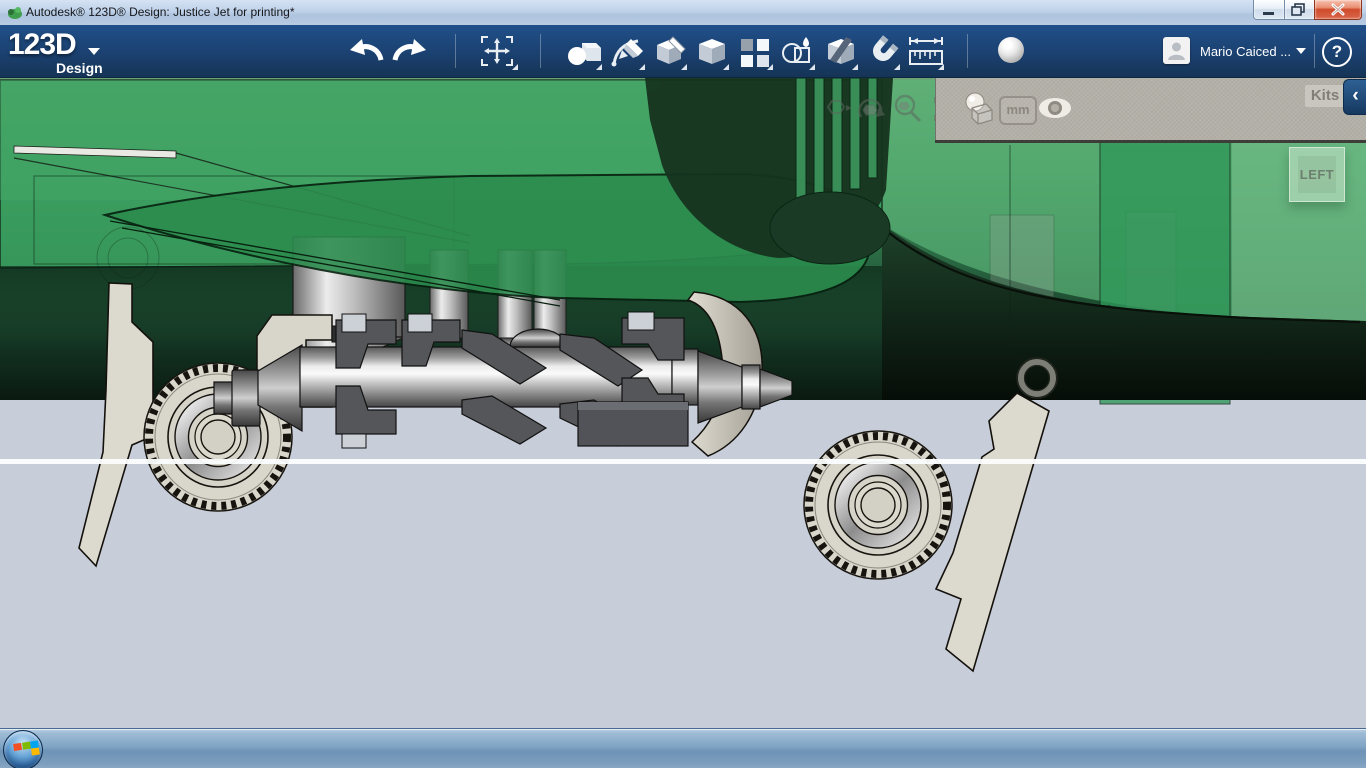 Image resolution: width=1366 pixels, height=768 pixels. I want to click on minimize-button, so click(1269, 10).